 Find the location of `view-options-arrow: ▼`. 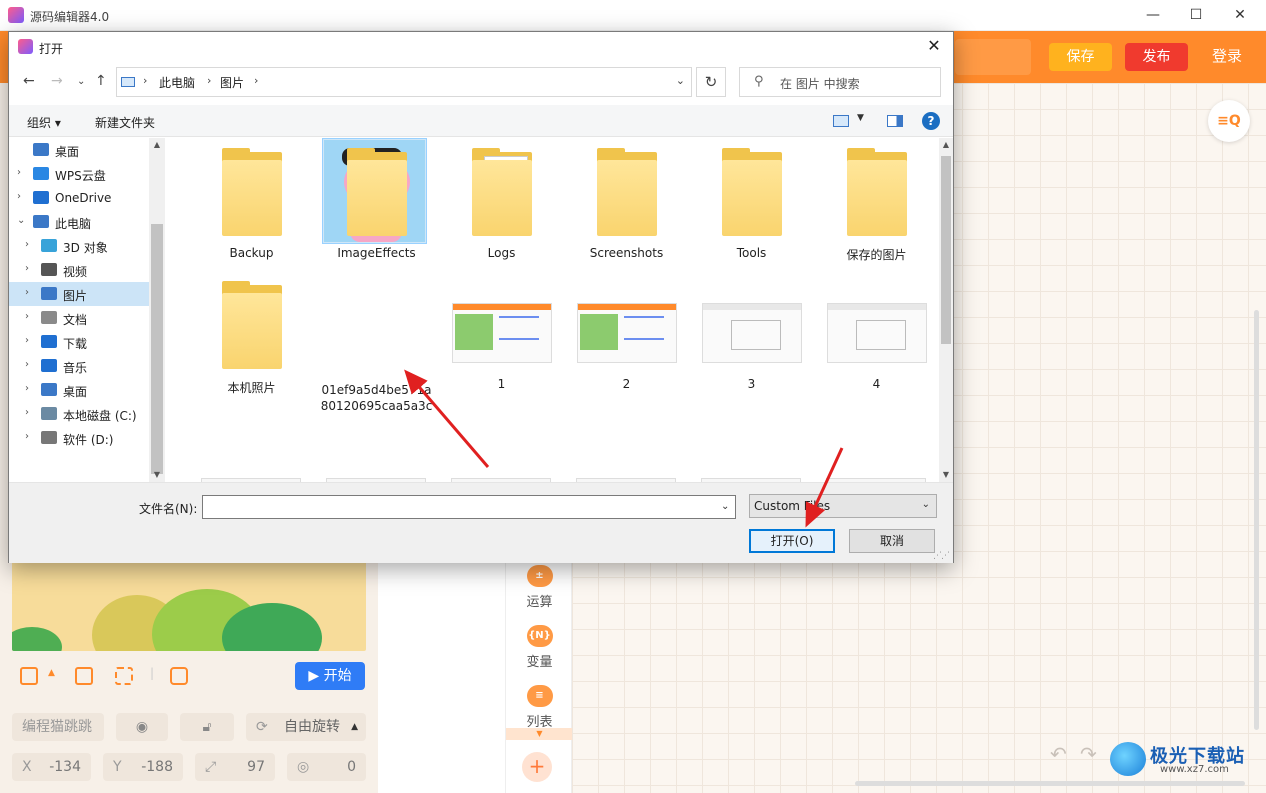

view-options-arrow: ▼ is located at coordinates (860, 118).